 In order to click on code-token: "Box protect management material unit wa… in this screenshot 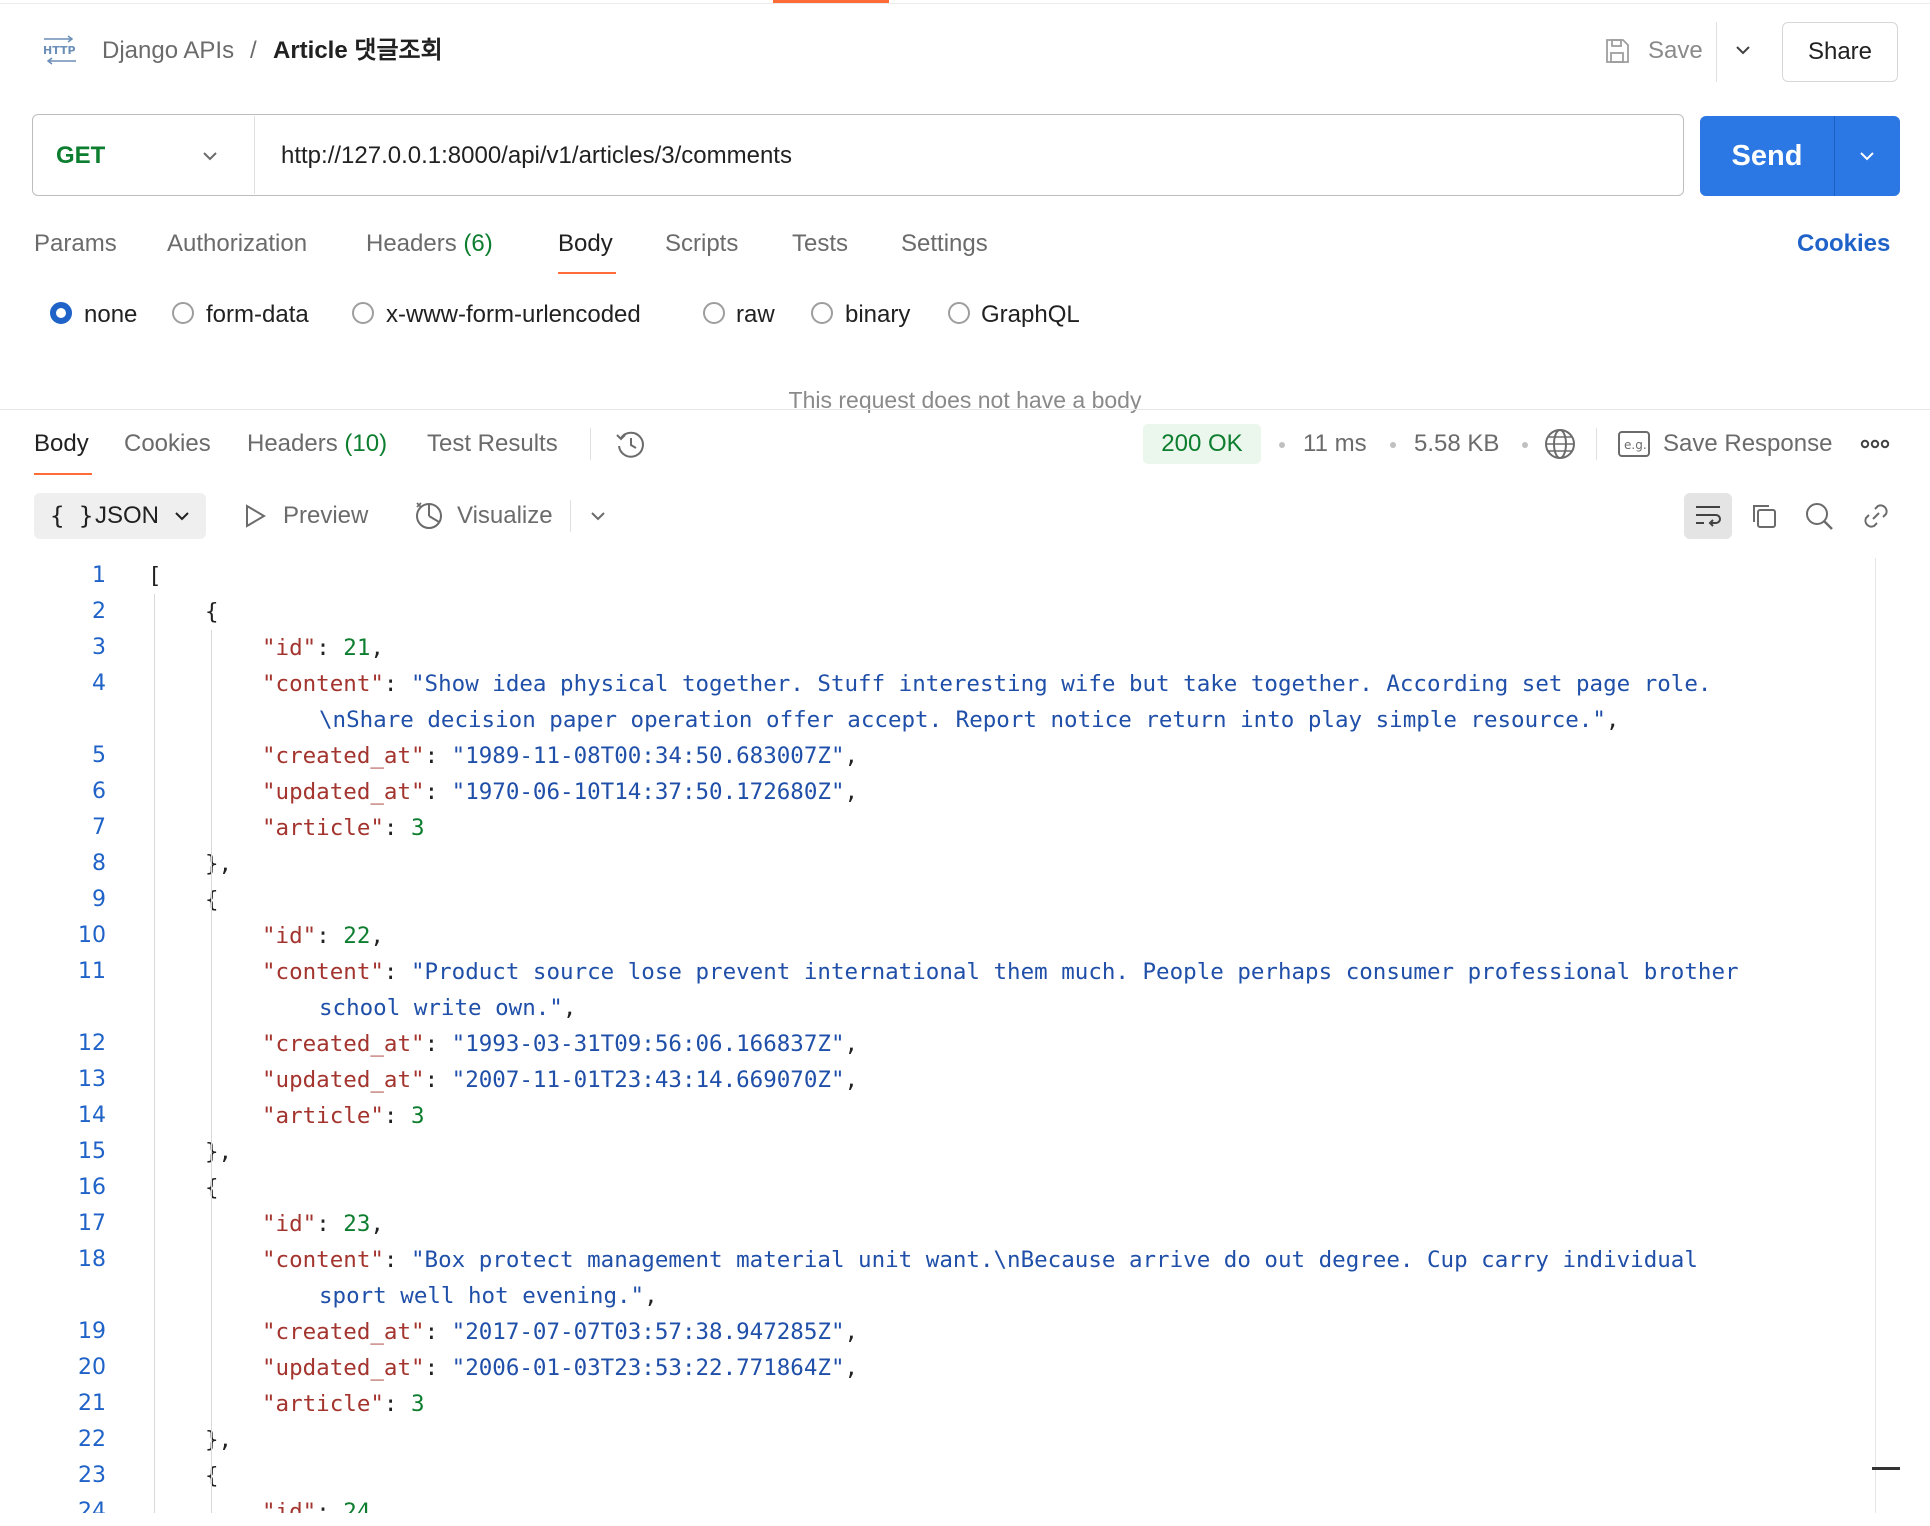, I will do `click(1054, 1260)`.